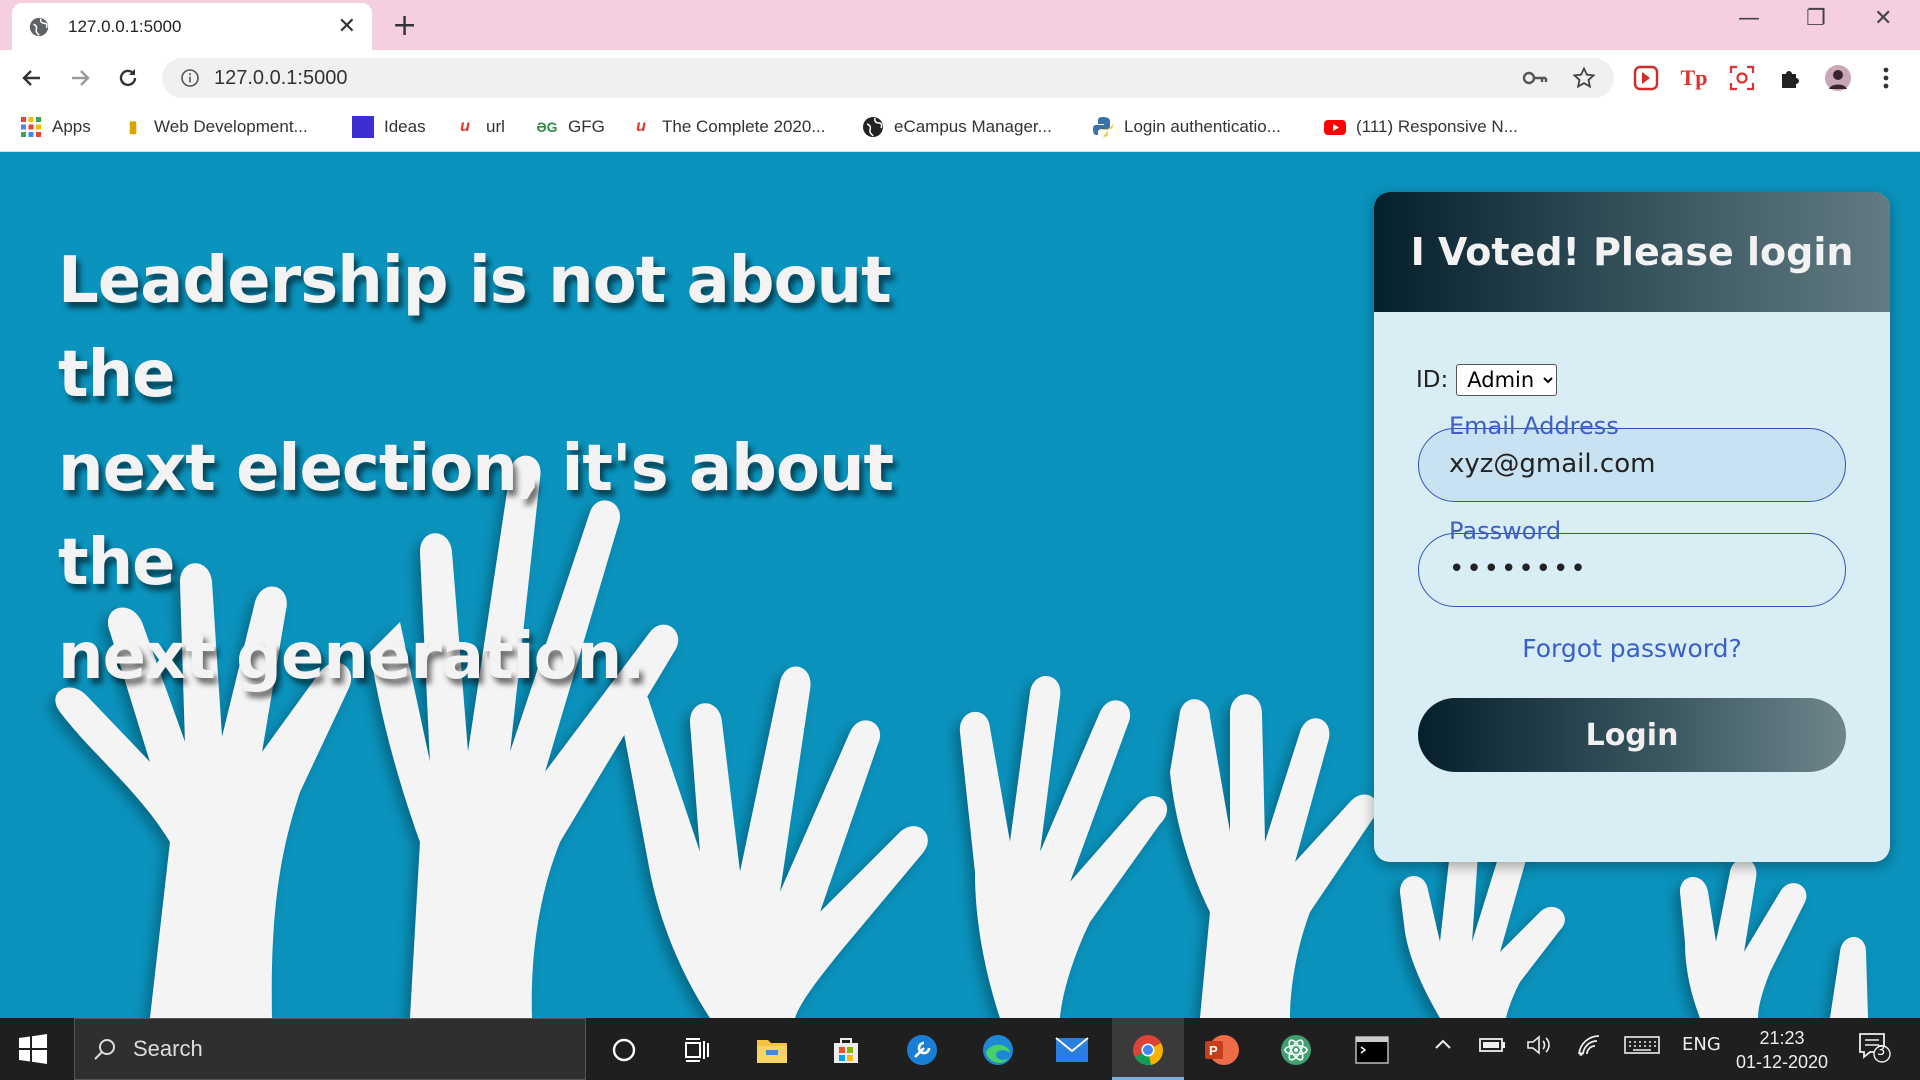  I want to click on cortana-icon, so click(624, 1050).